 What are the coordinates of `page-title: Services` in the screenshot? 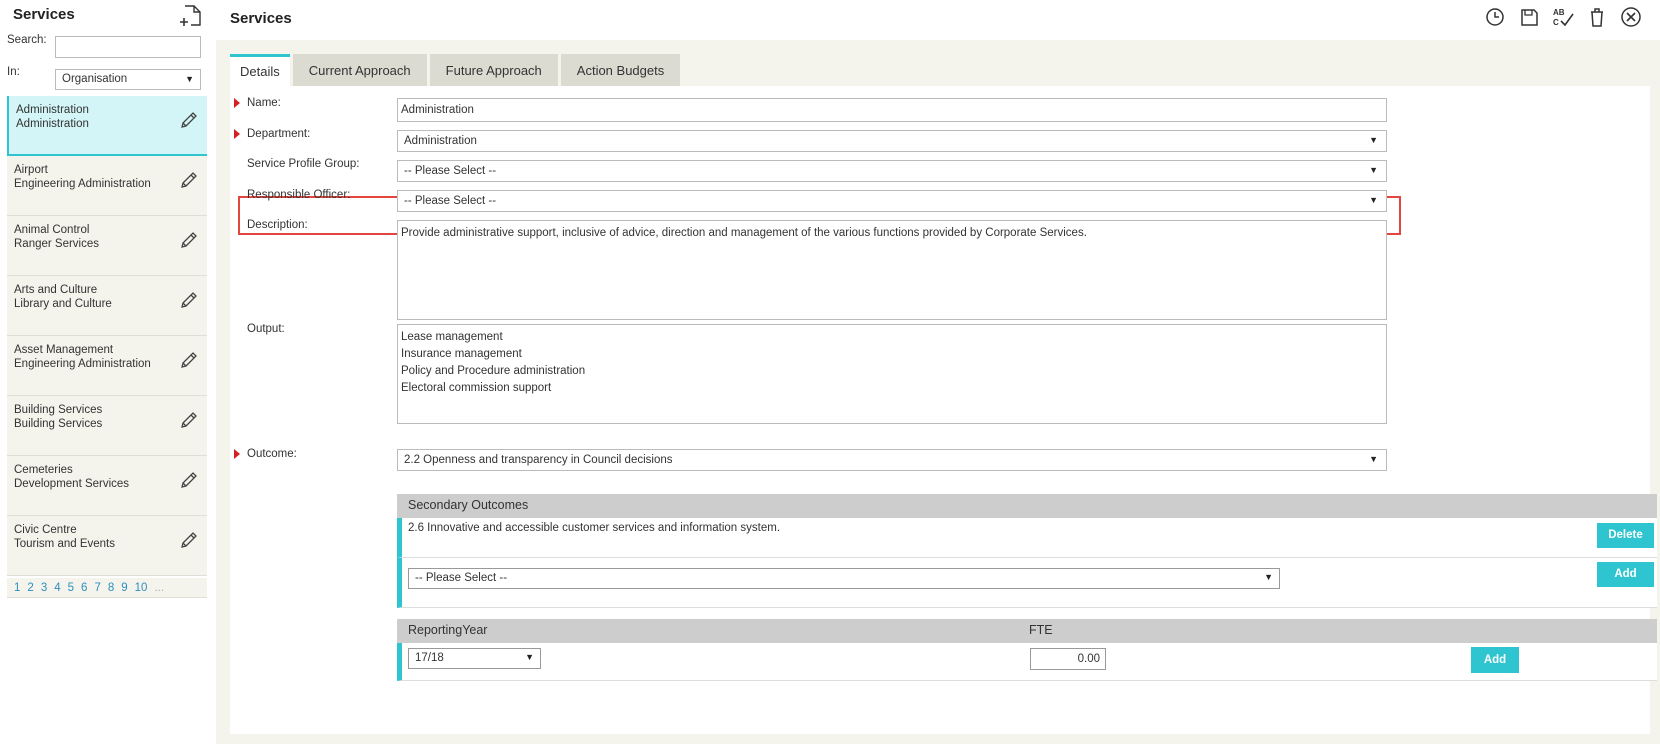 It's located at (261, 18).